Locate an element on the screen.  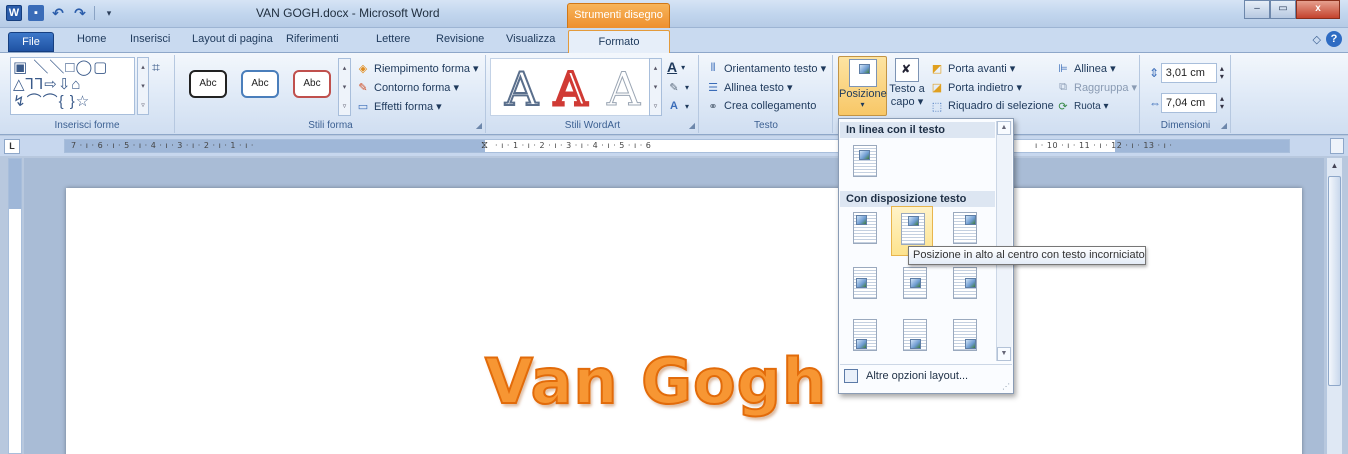
position-top-center-icon is located at coordinates (913, 229).